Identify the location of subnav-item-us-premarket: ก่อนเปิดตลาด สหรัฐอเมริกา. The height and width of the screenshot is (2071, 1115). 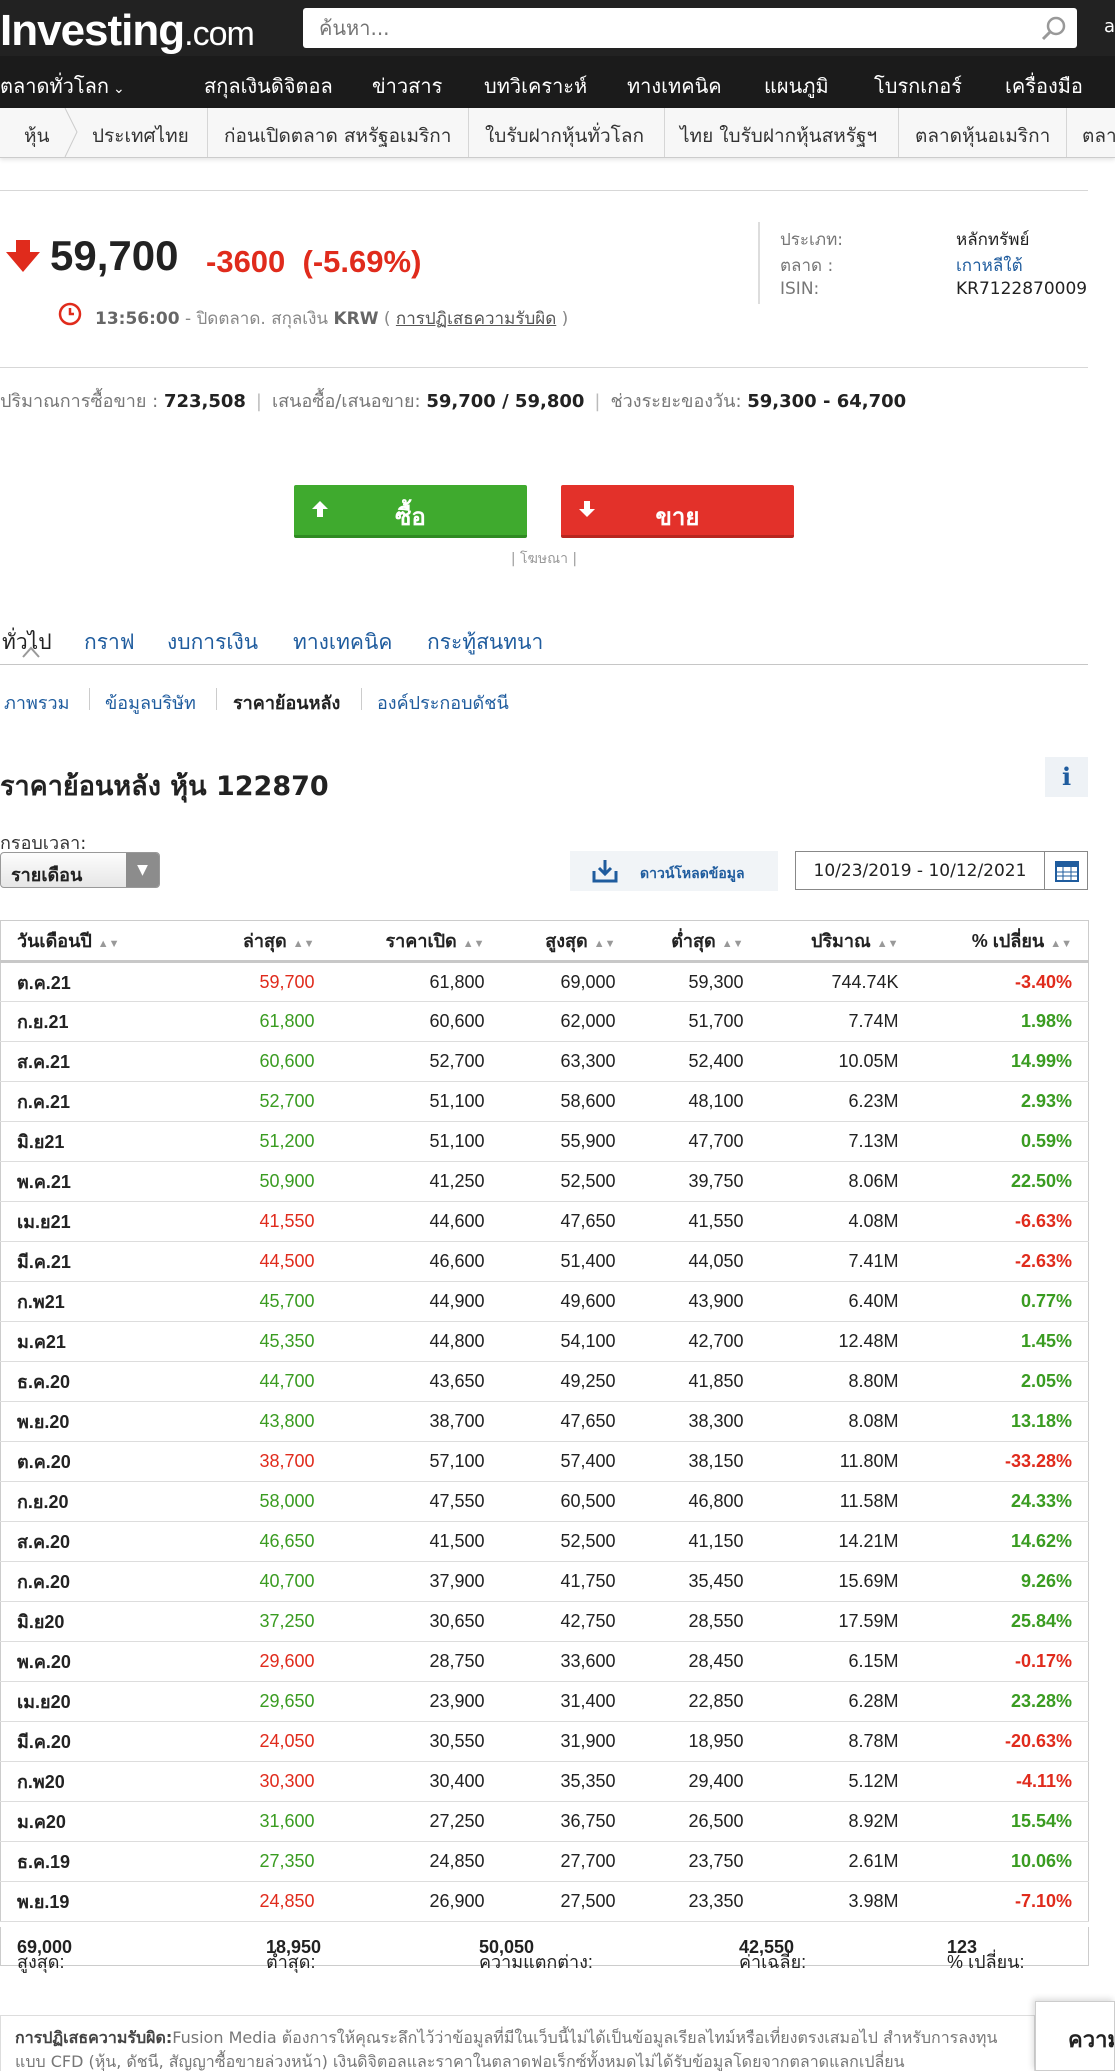
(337, 136).